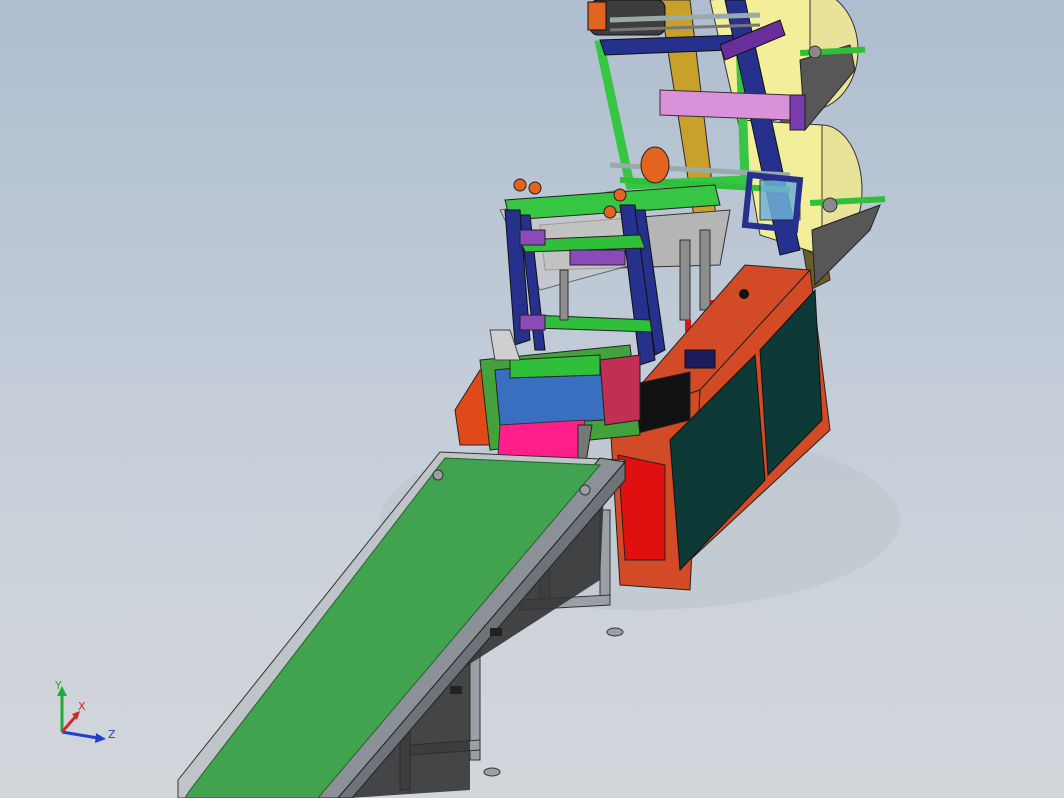 The height and width of the screenshot is (798, 1064). I want to click on axis-triad: Y X Z, so click(85, 711).